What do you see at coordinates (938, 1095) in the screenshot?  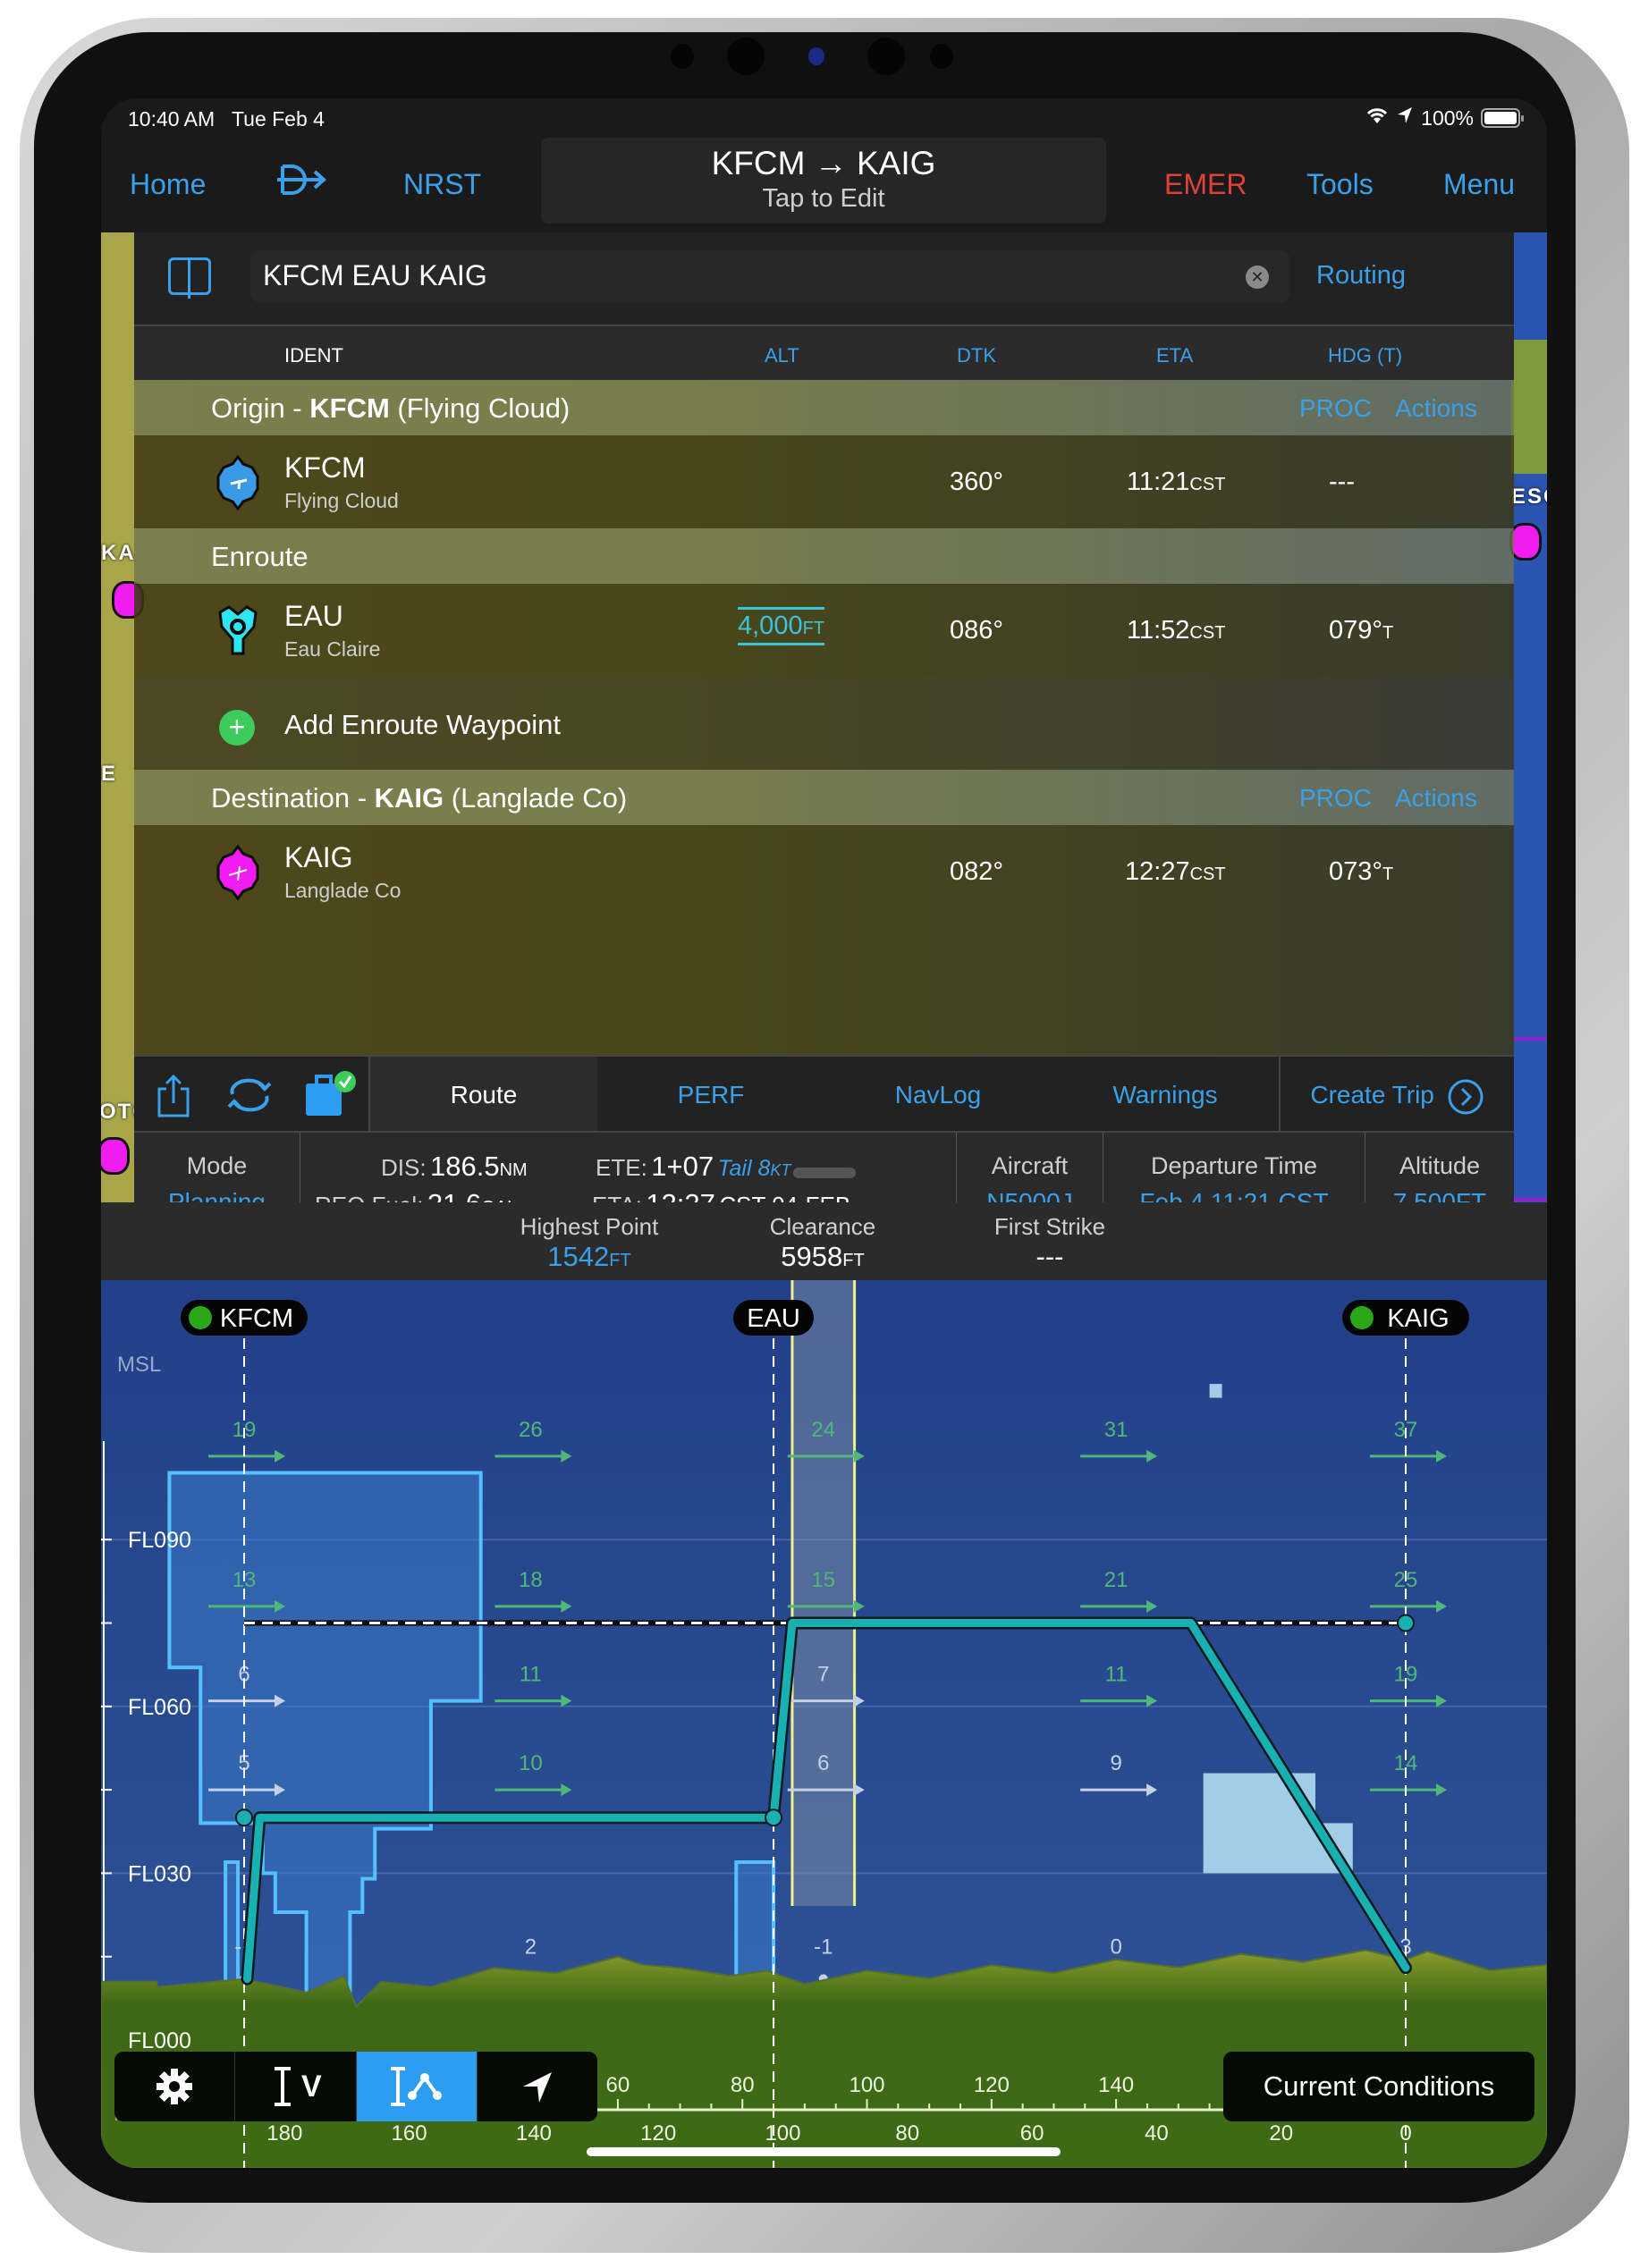 I see `tab-navlog: NavLog` at bounding box center [938, 1095].